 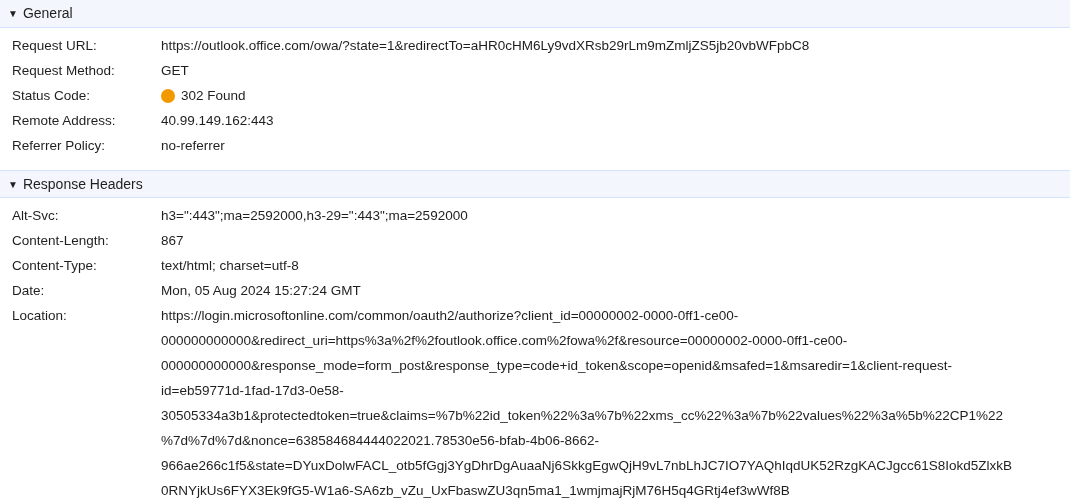 What do you see at coordinates (60, 241) in the screenshot?
I see `header-name: Content-Length:` at bounding box center [60, 241].